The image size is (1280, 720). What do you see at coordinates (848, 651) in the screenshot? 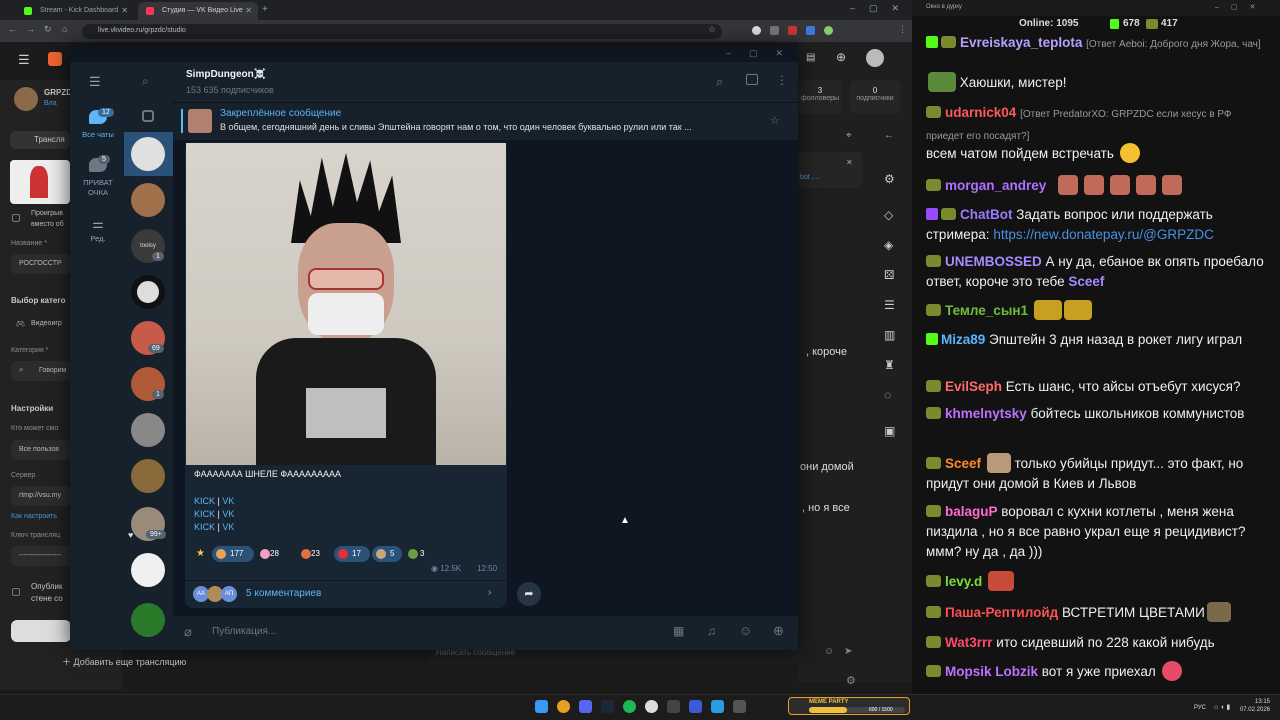
I see `send-icon: ➤` at bounding box center [848, 651].